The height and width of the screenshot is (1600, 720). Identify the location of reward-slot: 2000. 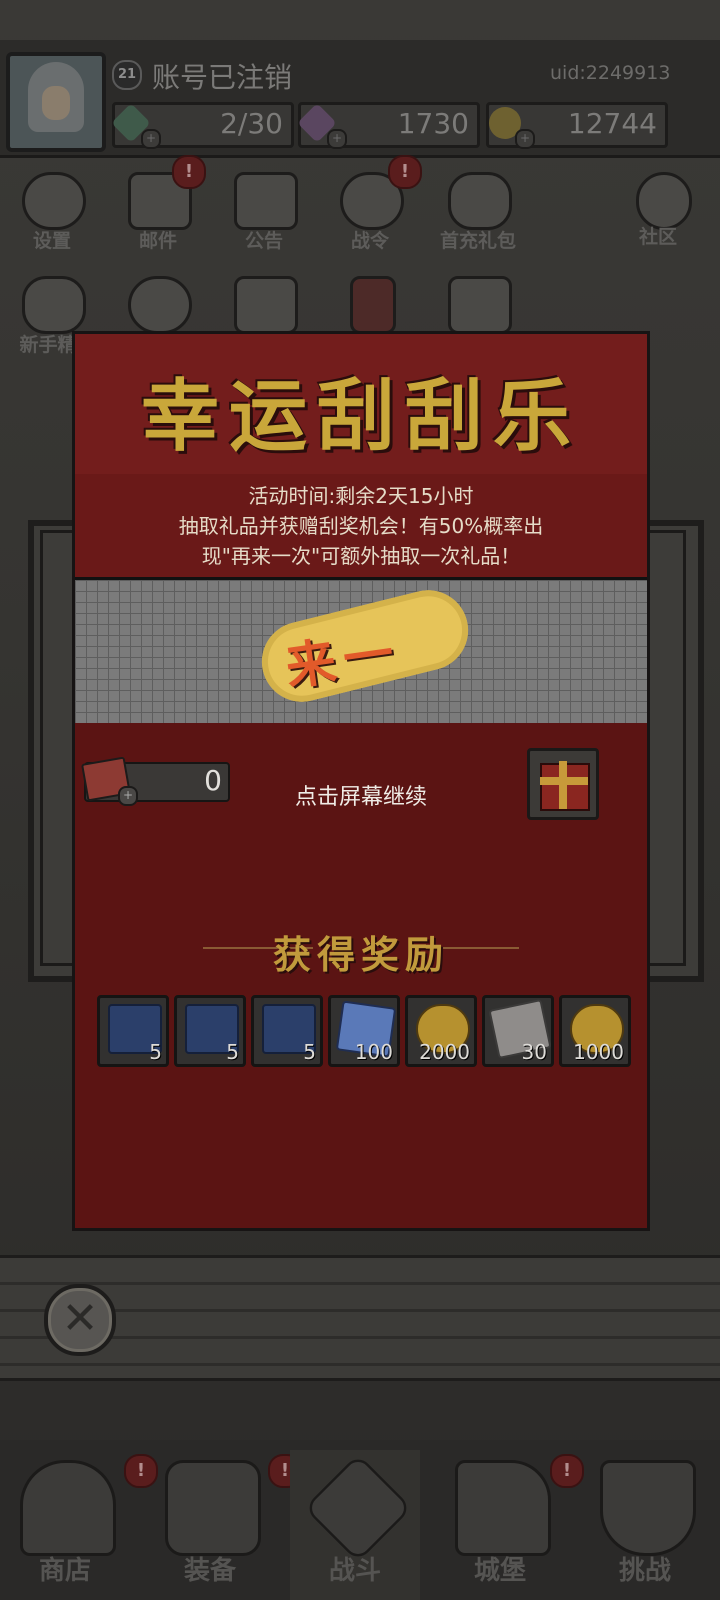
(441, 1031).